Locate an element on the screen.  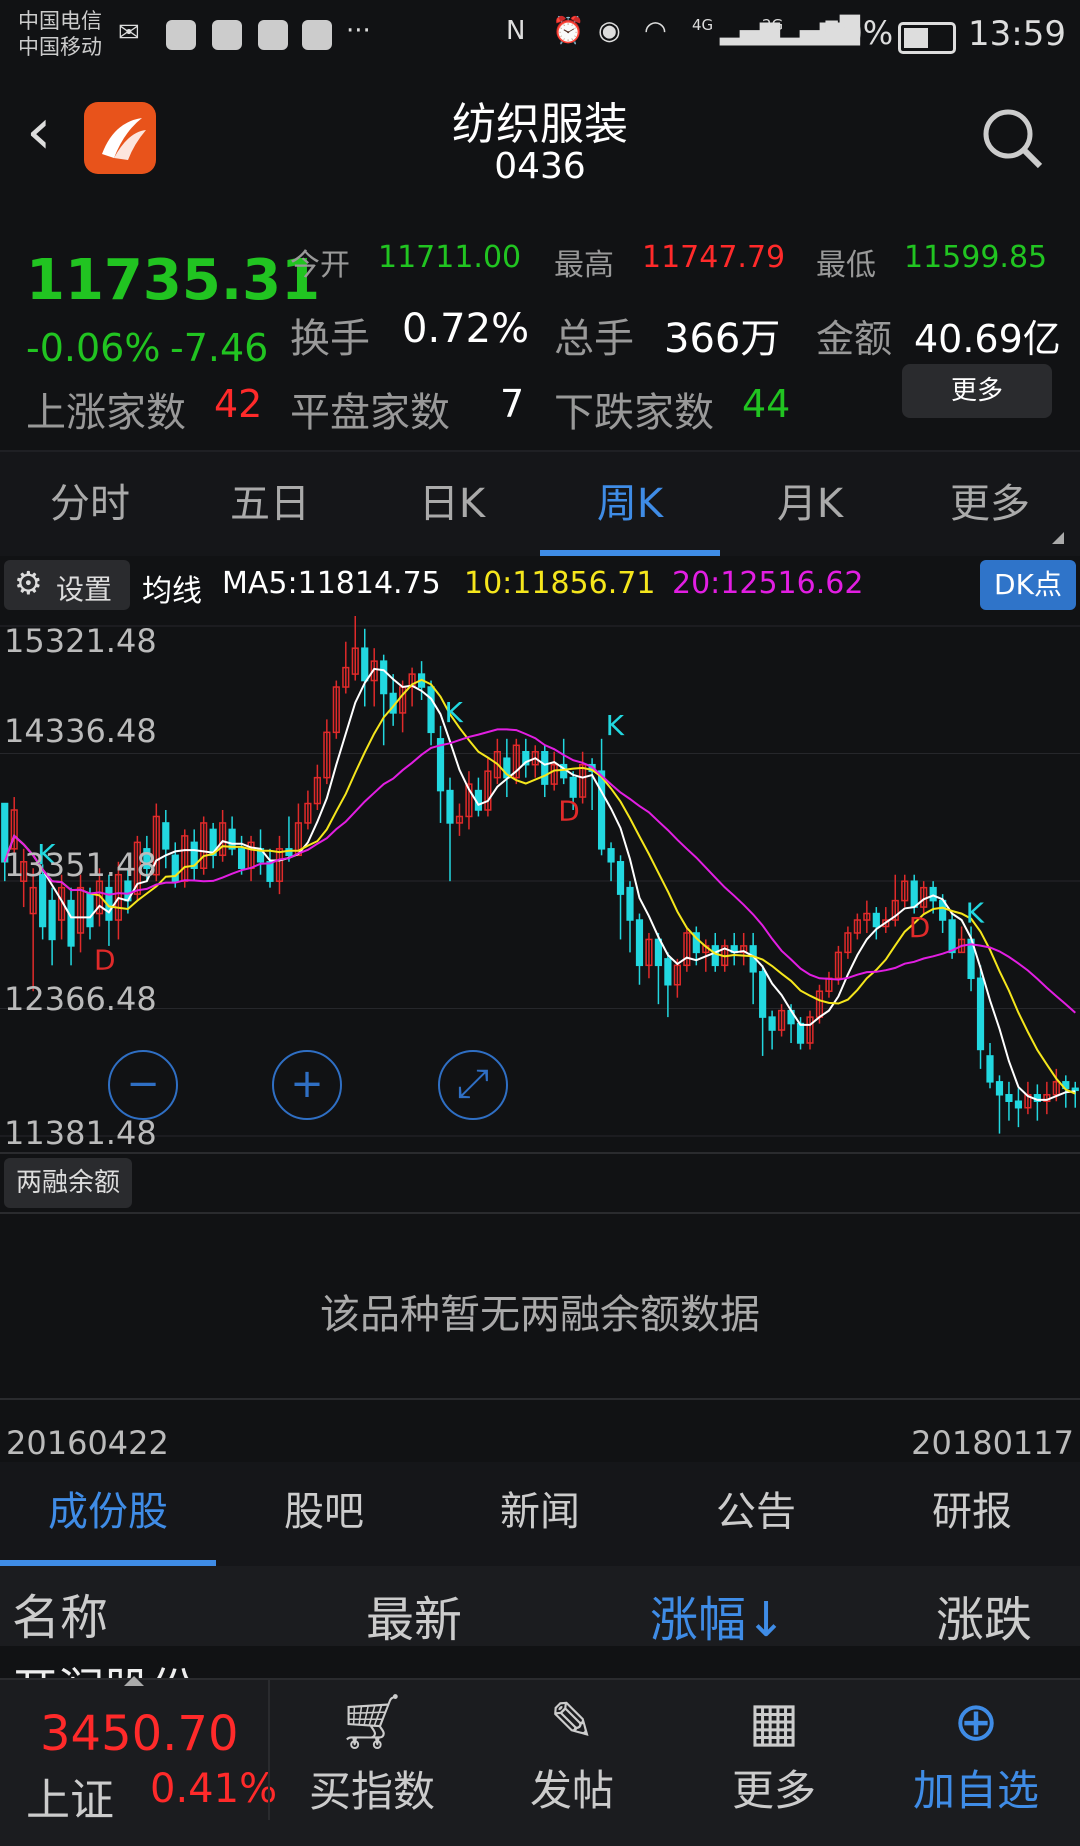
open-label: 今开 is located at coordinates (320, 265).